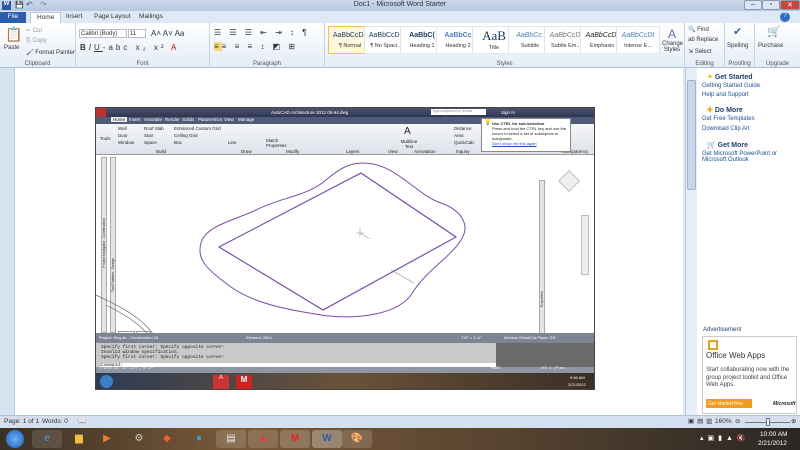 Image resolution: width=800 pixels, height=450 pixels. What do you see at coordinates (148, 135) in the screenshot?
I see `stair-button: Stair` at bounding box center [148, 135].